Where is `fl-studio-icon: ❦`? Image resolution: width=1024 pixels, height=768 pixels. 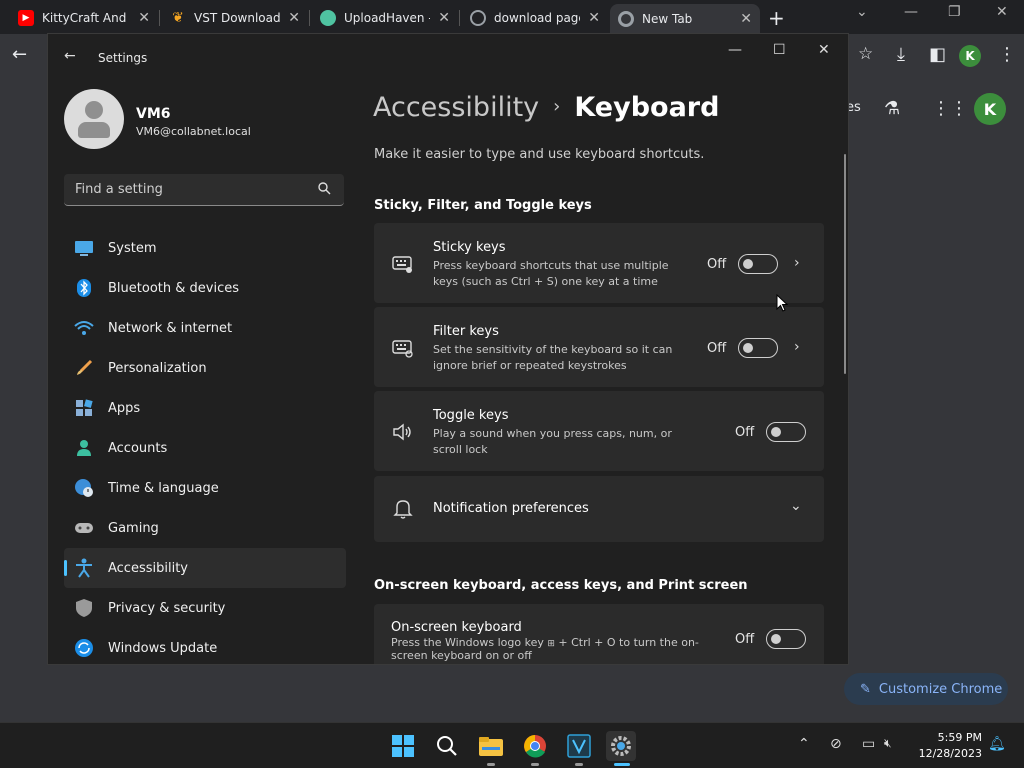
fl-studio-icon: ❦ is located at coordinates (178, 18).